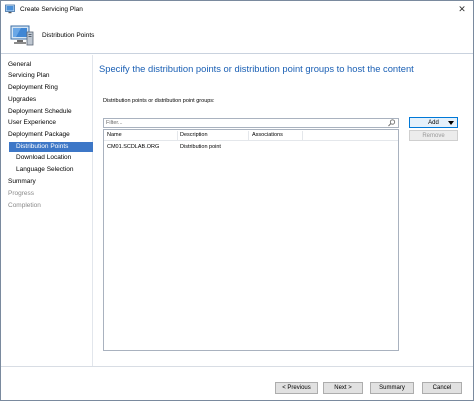 The height and width of the screenshot is (401, 474). Describe the element at coordinates (24, 205) in the screenshot. I see `nav-item-completion: Completion` at that location.